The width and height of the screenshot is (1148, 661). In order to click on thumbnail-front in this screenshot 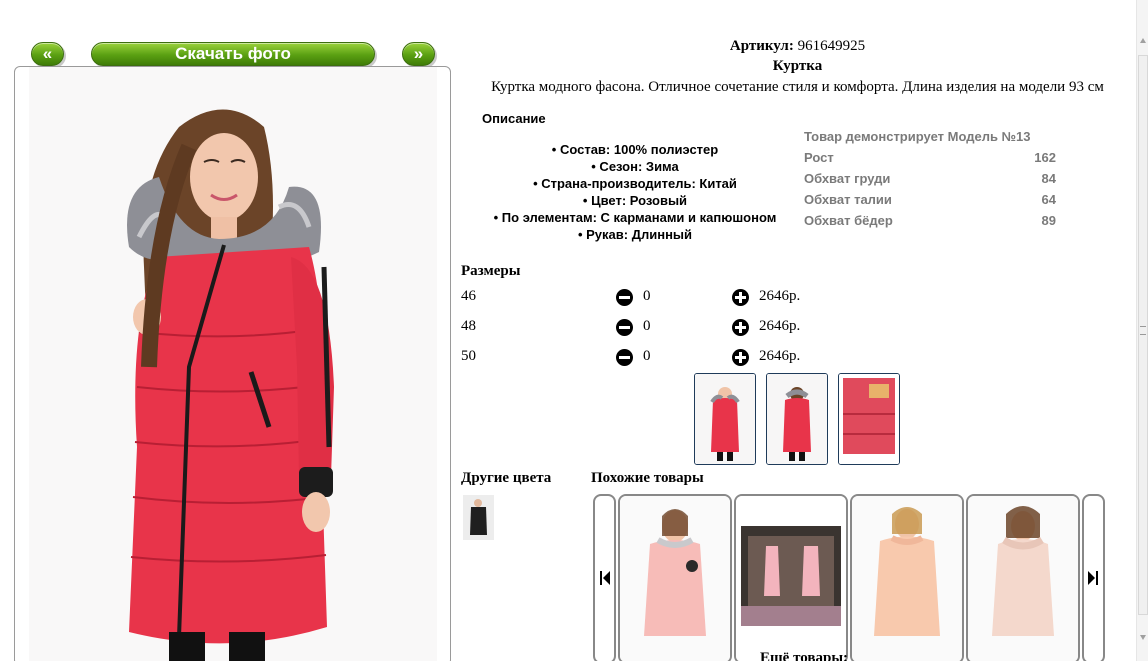, I will do `click(725, 419)`.